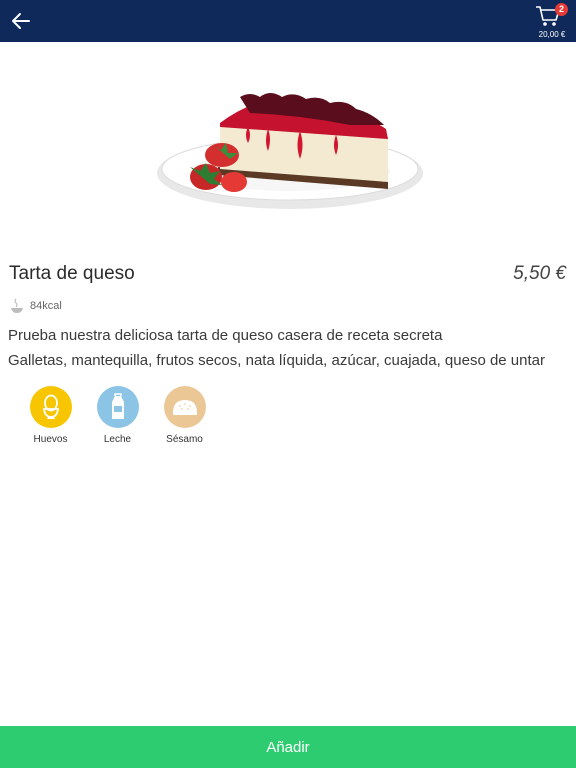 Image resolution: width=576 pixels, height=768 pixels. I want to click on product-price: 5,50 €, so click(539, 273).